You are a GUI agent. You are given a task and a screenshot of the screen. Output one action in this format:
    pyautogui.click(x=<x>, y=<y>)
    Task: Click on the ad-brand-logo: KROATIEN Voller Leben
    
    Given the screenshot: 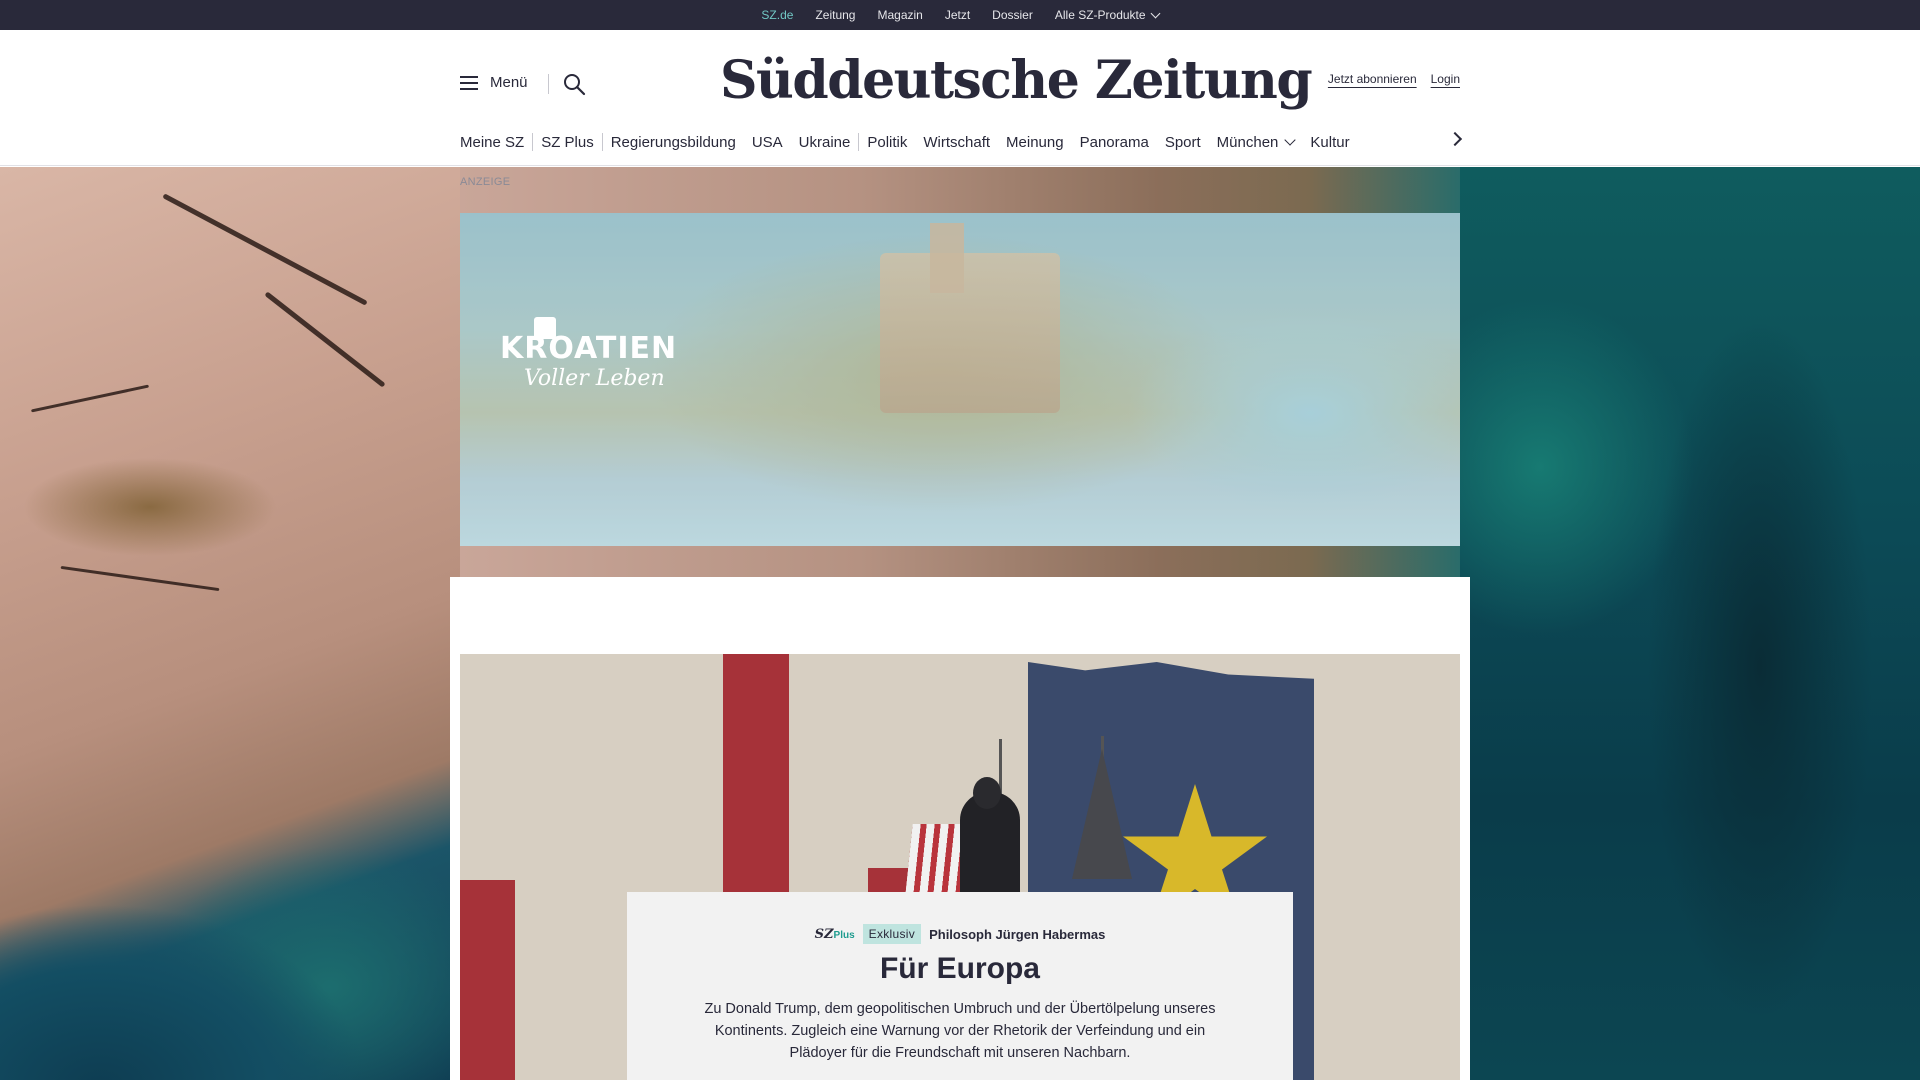 What is the action you would take?
    pyautogui.click(x=589, y=354)
    